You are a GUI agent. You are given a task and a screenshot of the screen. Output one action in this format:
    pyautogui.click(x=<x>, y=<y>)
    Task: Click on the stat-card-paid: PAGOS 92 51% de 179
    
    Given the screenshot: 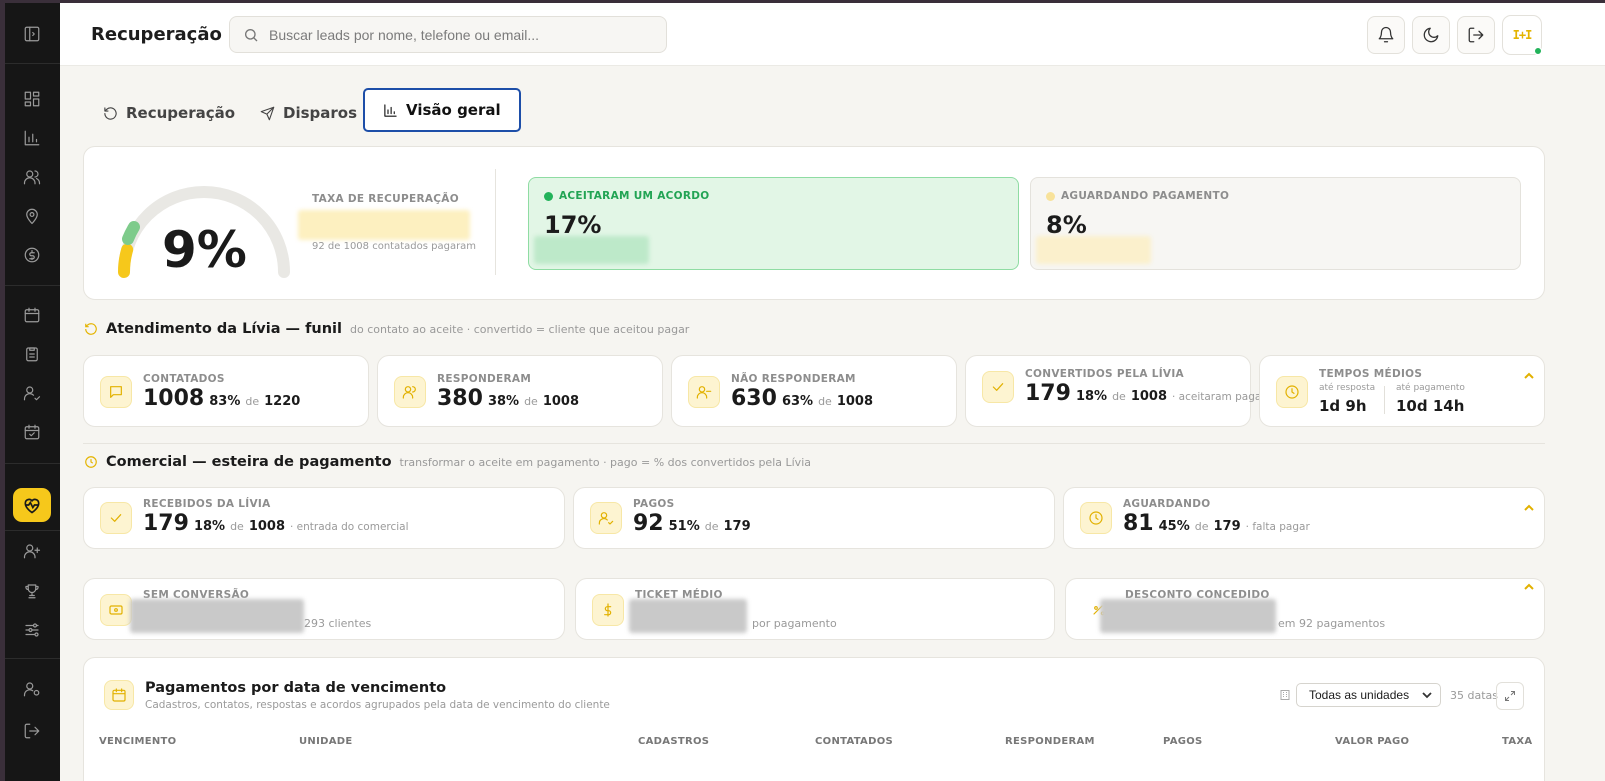 What is the action you would take?
    pyautogui.click(x=814, y=518)
    